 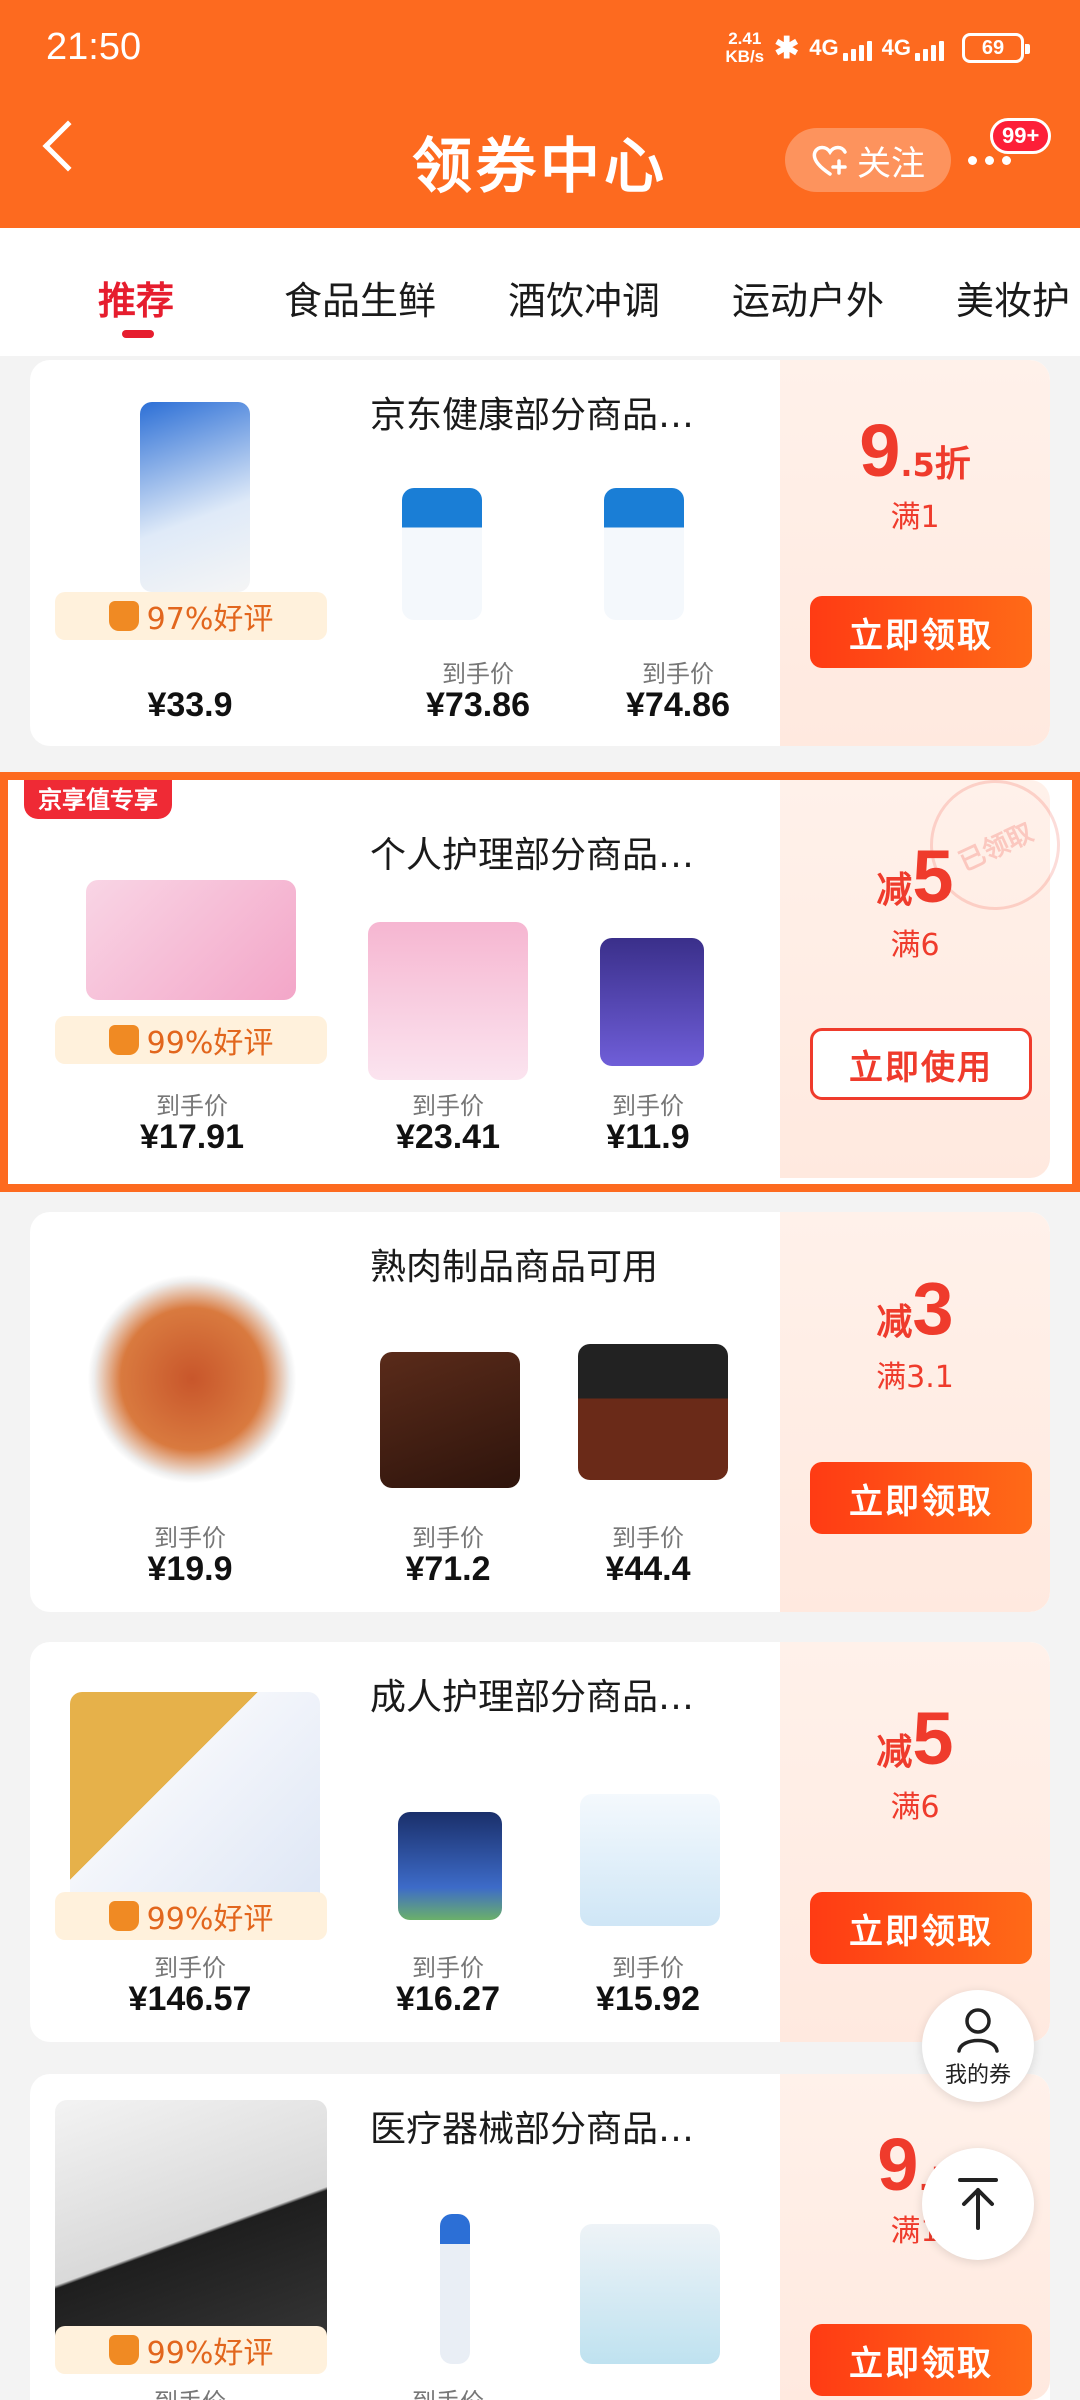 What do you see at coordinates (190, 705) in the screenshot?
I see `product-price: ¥33.9` at bounding box center [190, 705].